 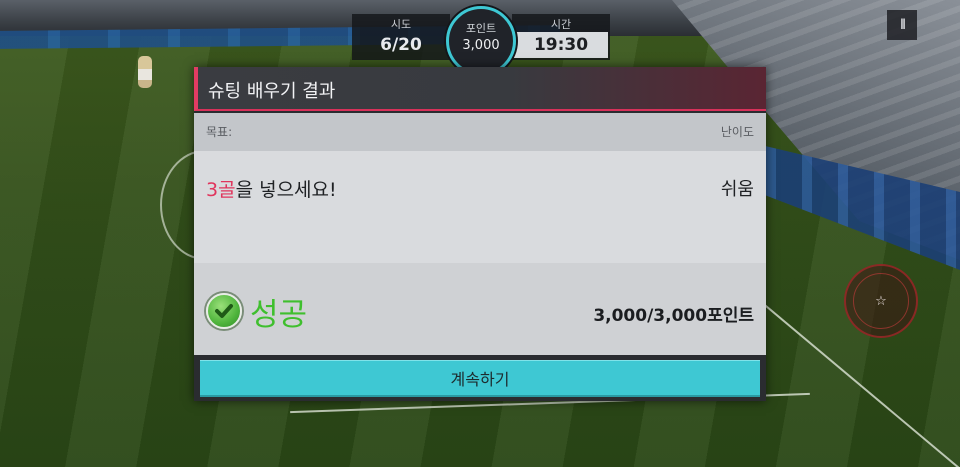 What do you see at coordinates (561, 24) in the screenshot?
I see `time-label: 시간` at bounding box center [561, 24].